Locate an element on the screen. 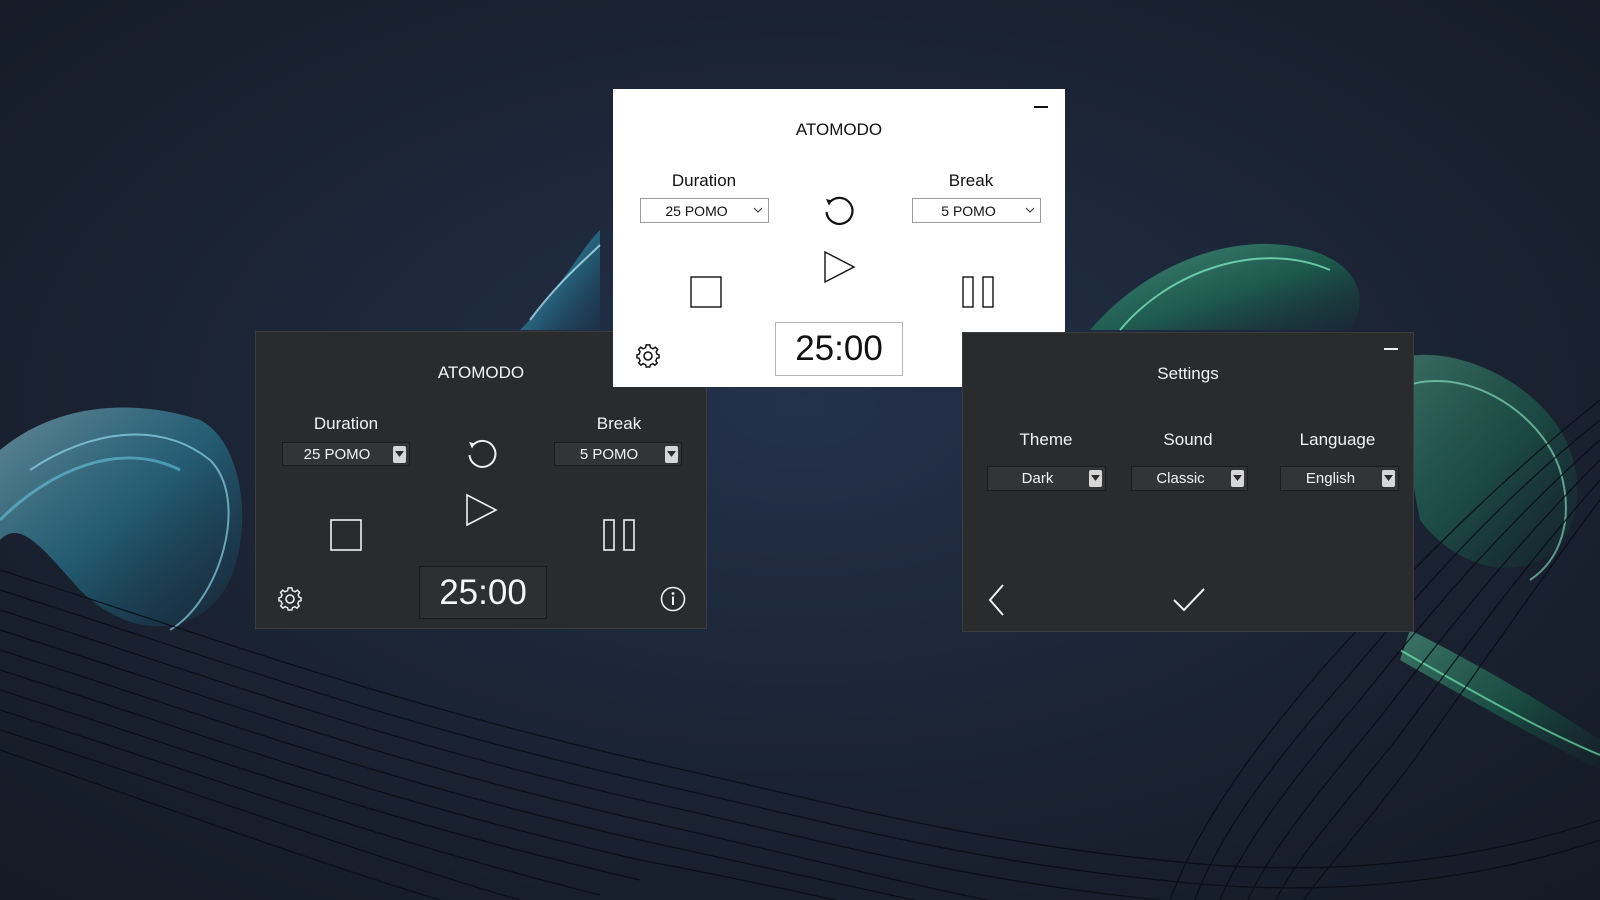  light-break-value: 5 POMO is located at coordinates (968, 210).